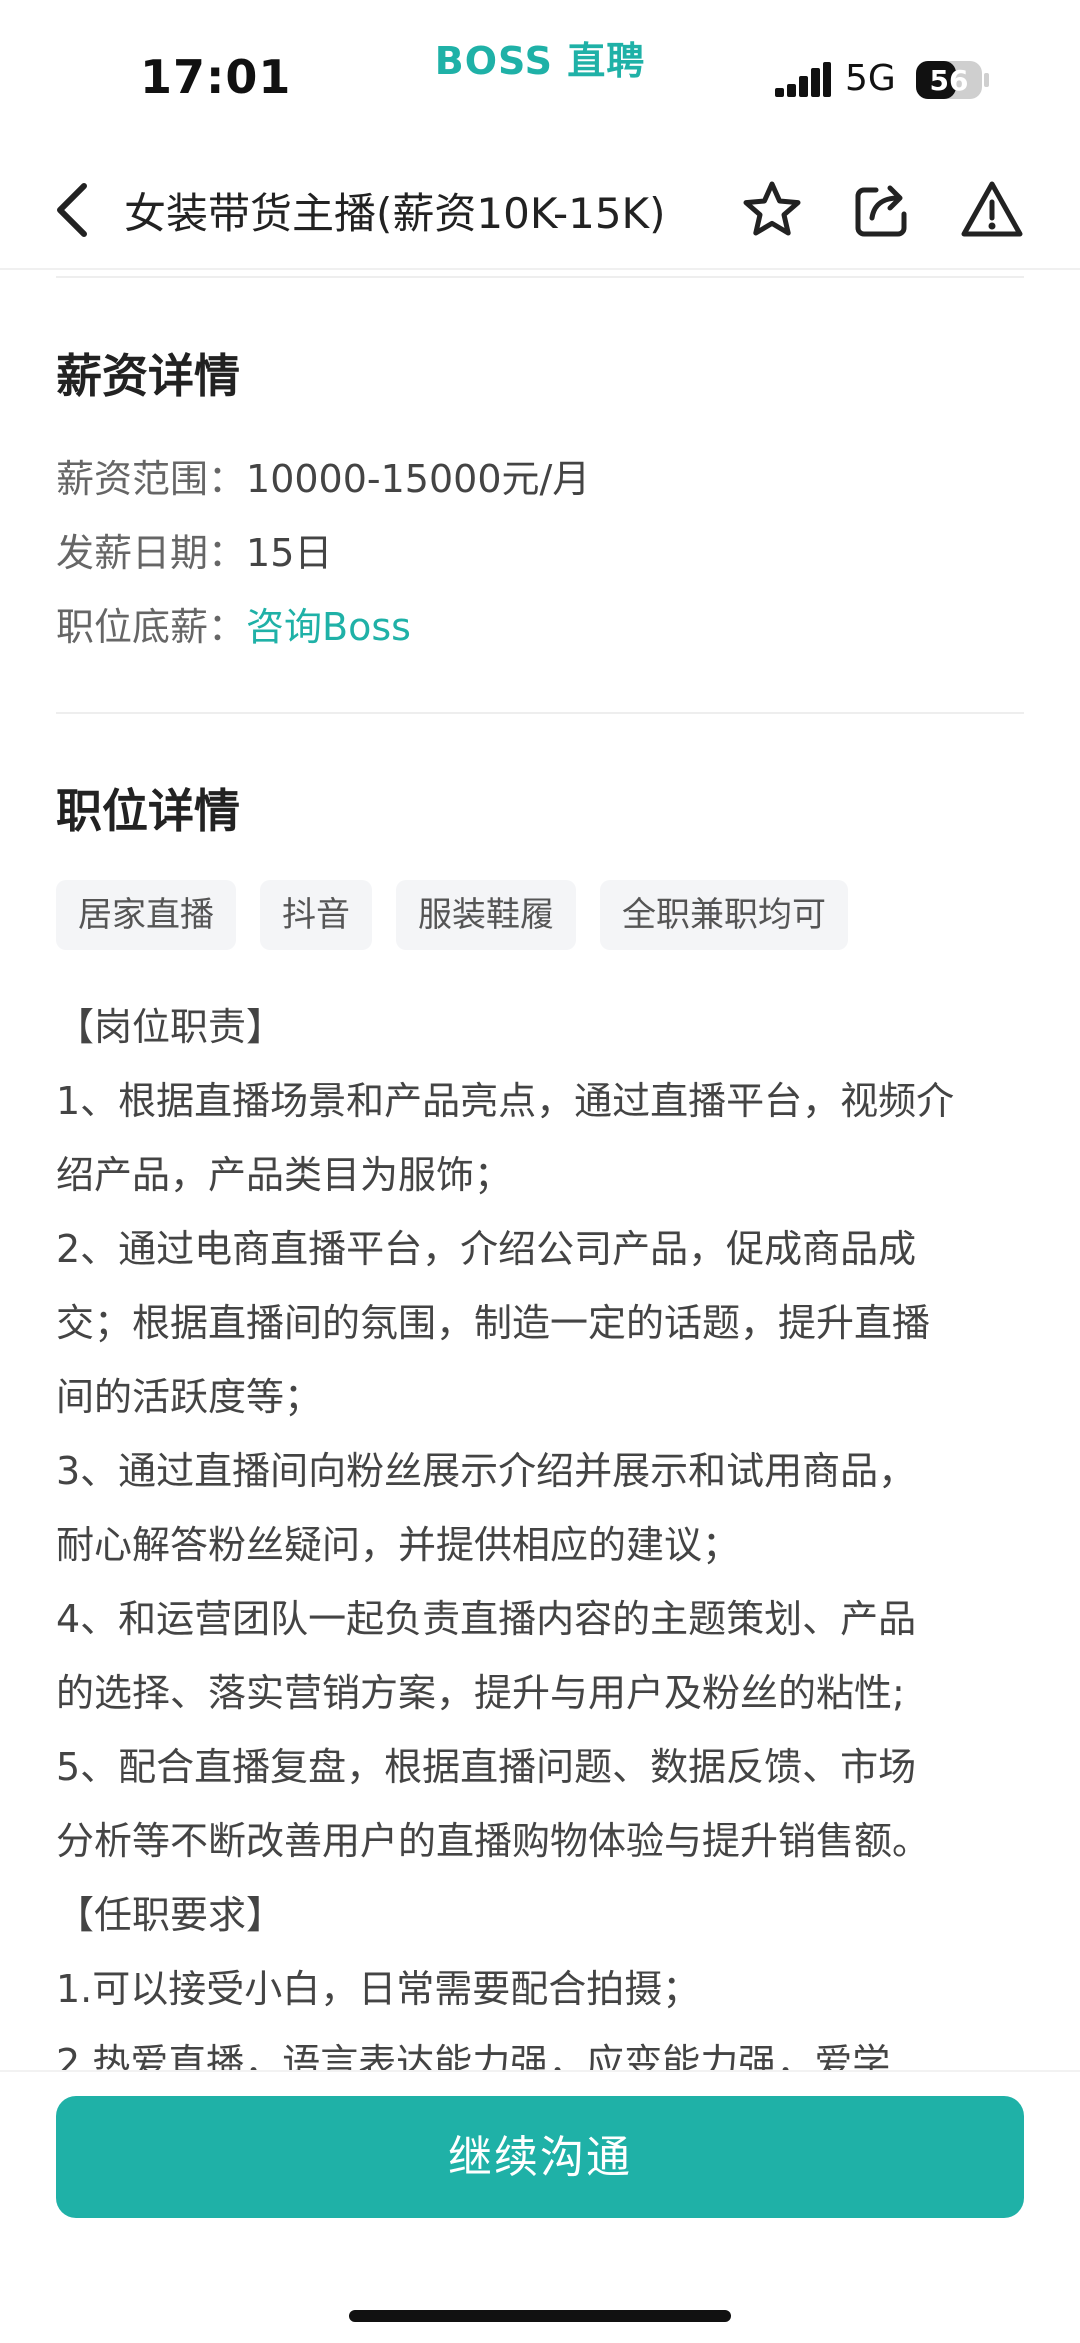 This screenshot has width=1080, height=2343. Describe the element at coordinates (724, 915) in the screenshot. I see `job-tag: 全职兼职均可` at that location.